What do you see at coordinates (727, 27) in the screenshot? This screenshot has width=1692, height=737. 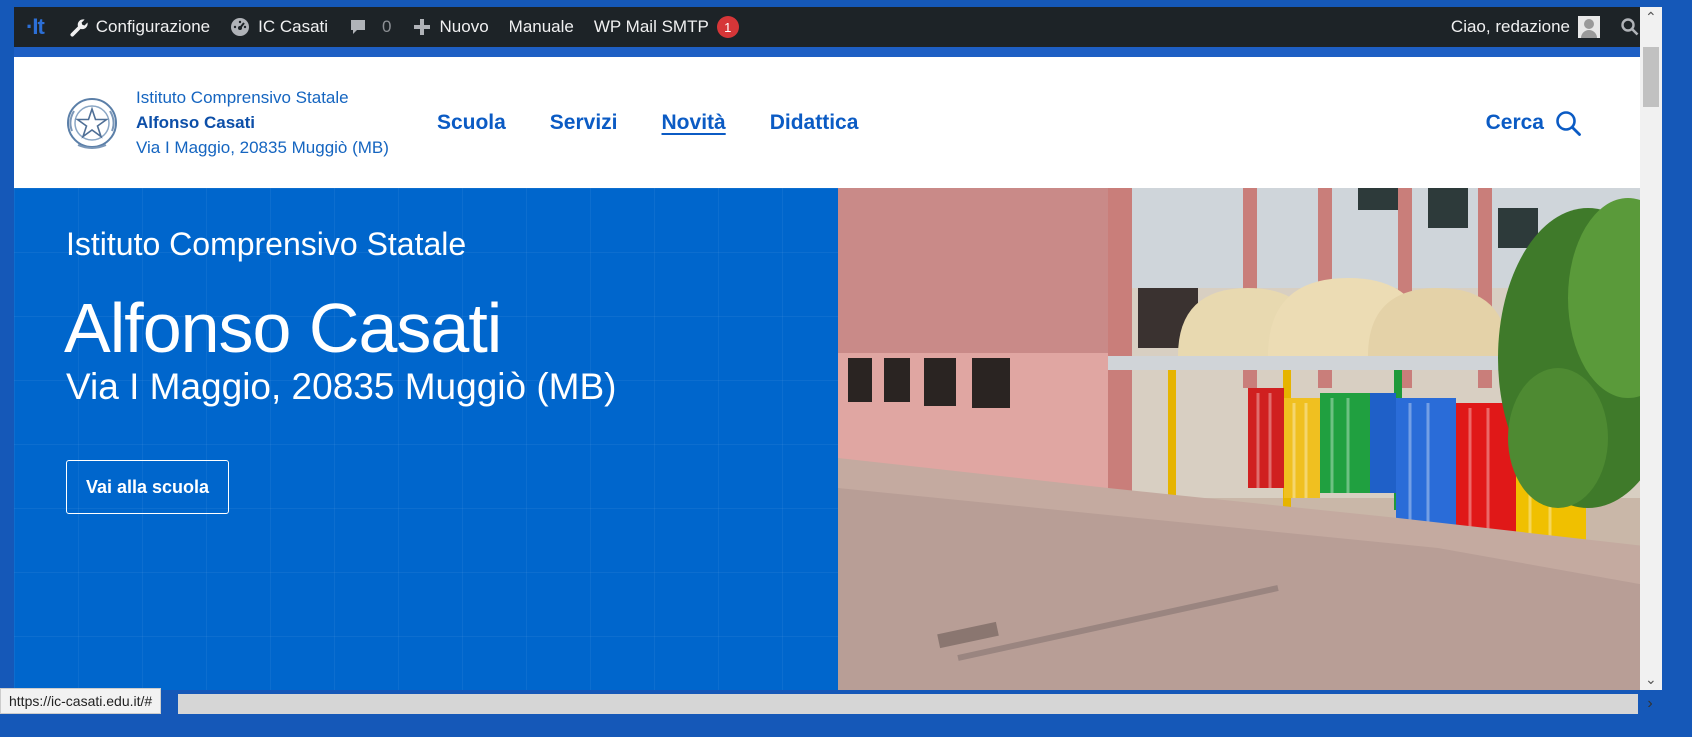 I see `notification-badge: 1` at bounding box center [727, 27].